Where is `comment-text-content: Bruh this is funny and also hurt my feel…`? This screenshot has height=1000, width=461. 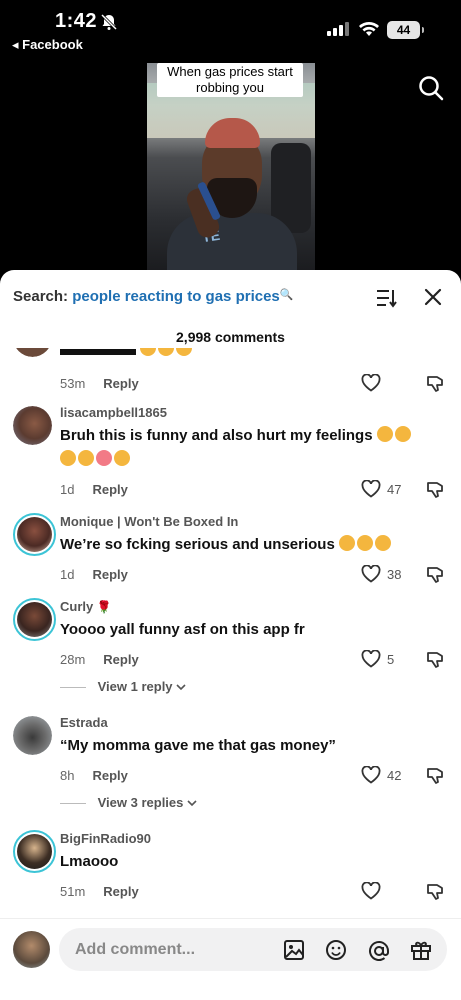 comment-text-content: Bruh this is funny and also hurt my feel… is located at coordinates (216, 435).